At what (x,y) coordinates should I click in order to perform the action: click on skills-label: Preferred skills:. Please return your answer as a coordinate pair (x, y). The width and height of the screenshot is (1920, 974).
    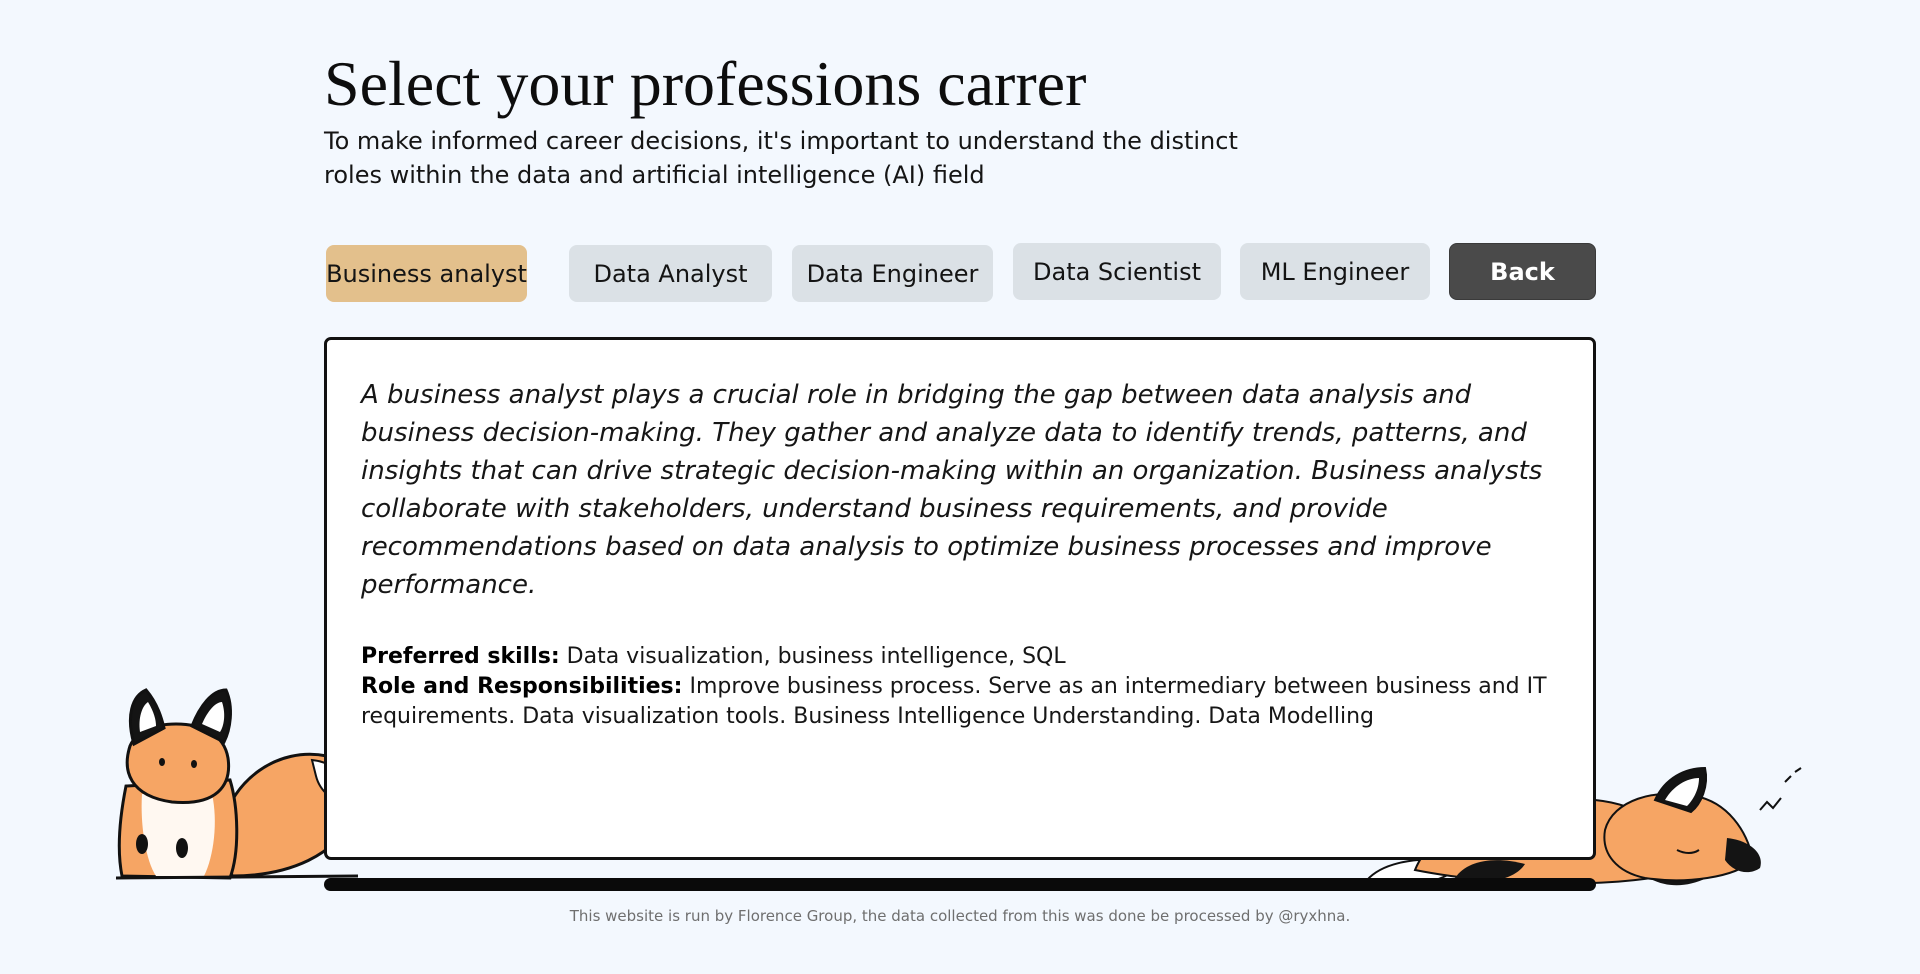
    Looking at the image, I should click on (460, 656).